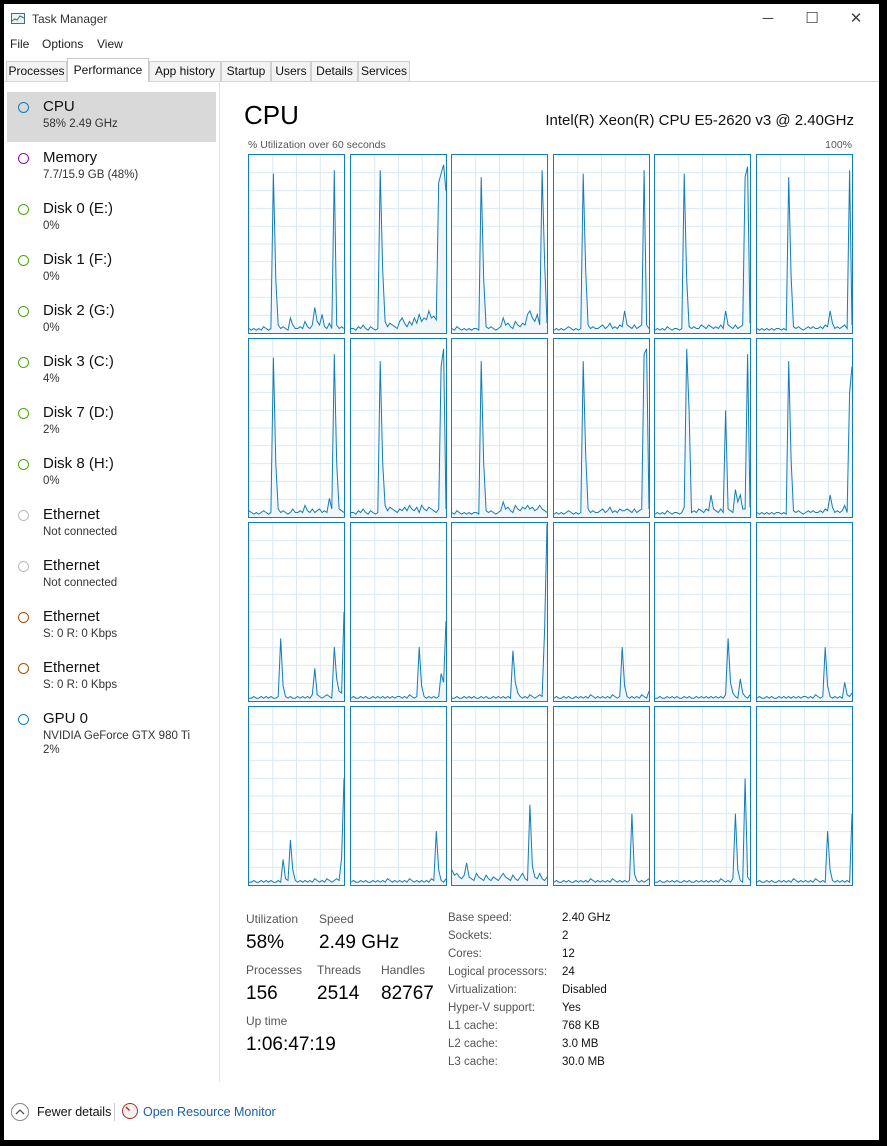 This screenshot has width=887, height=1146. I want to click on handles-value: 82767, so click(407, 993).